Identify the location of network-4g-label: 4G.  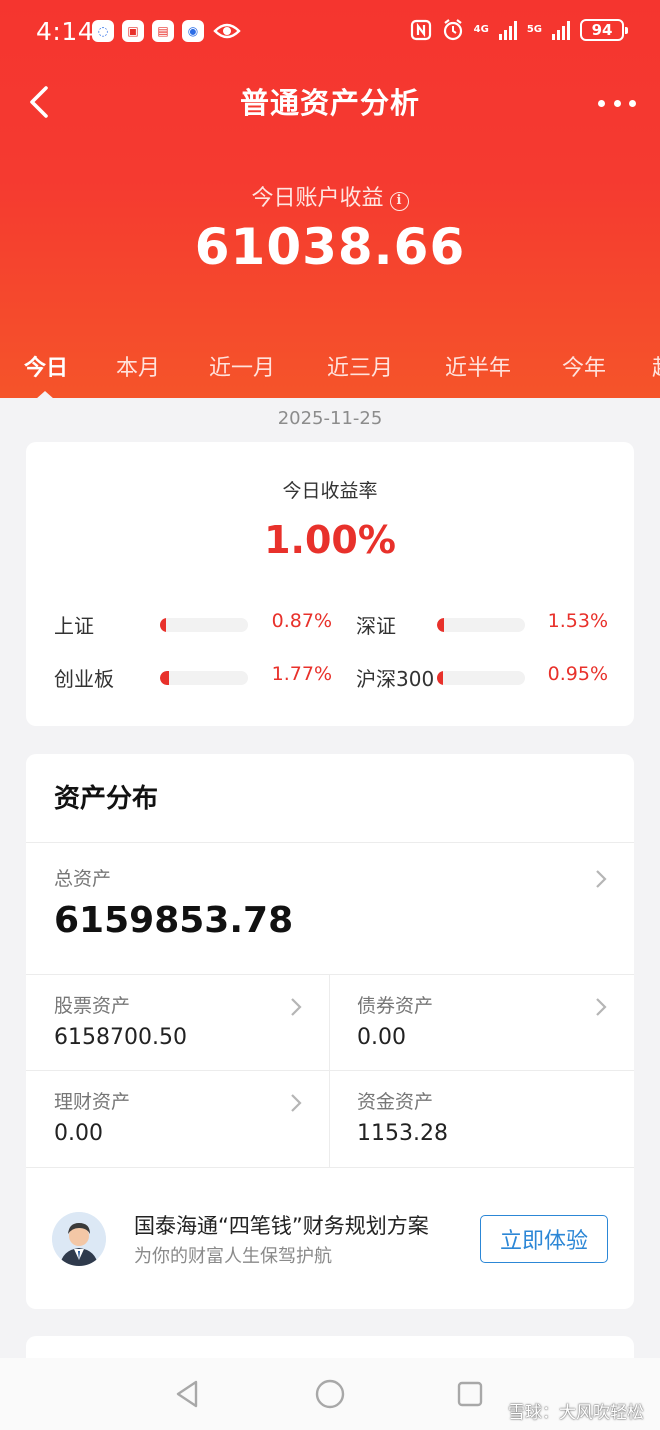
(481, 29).